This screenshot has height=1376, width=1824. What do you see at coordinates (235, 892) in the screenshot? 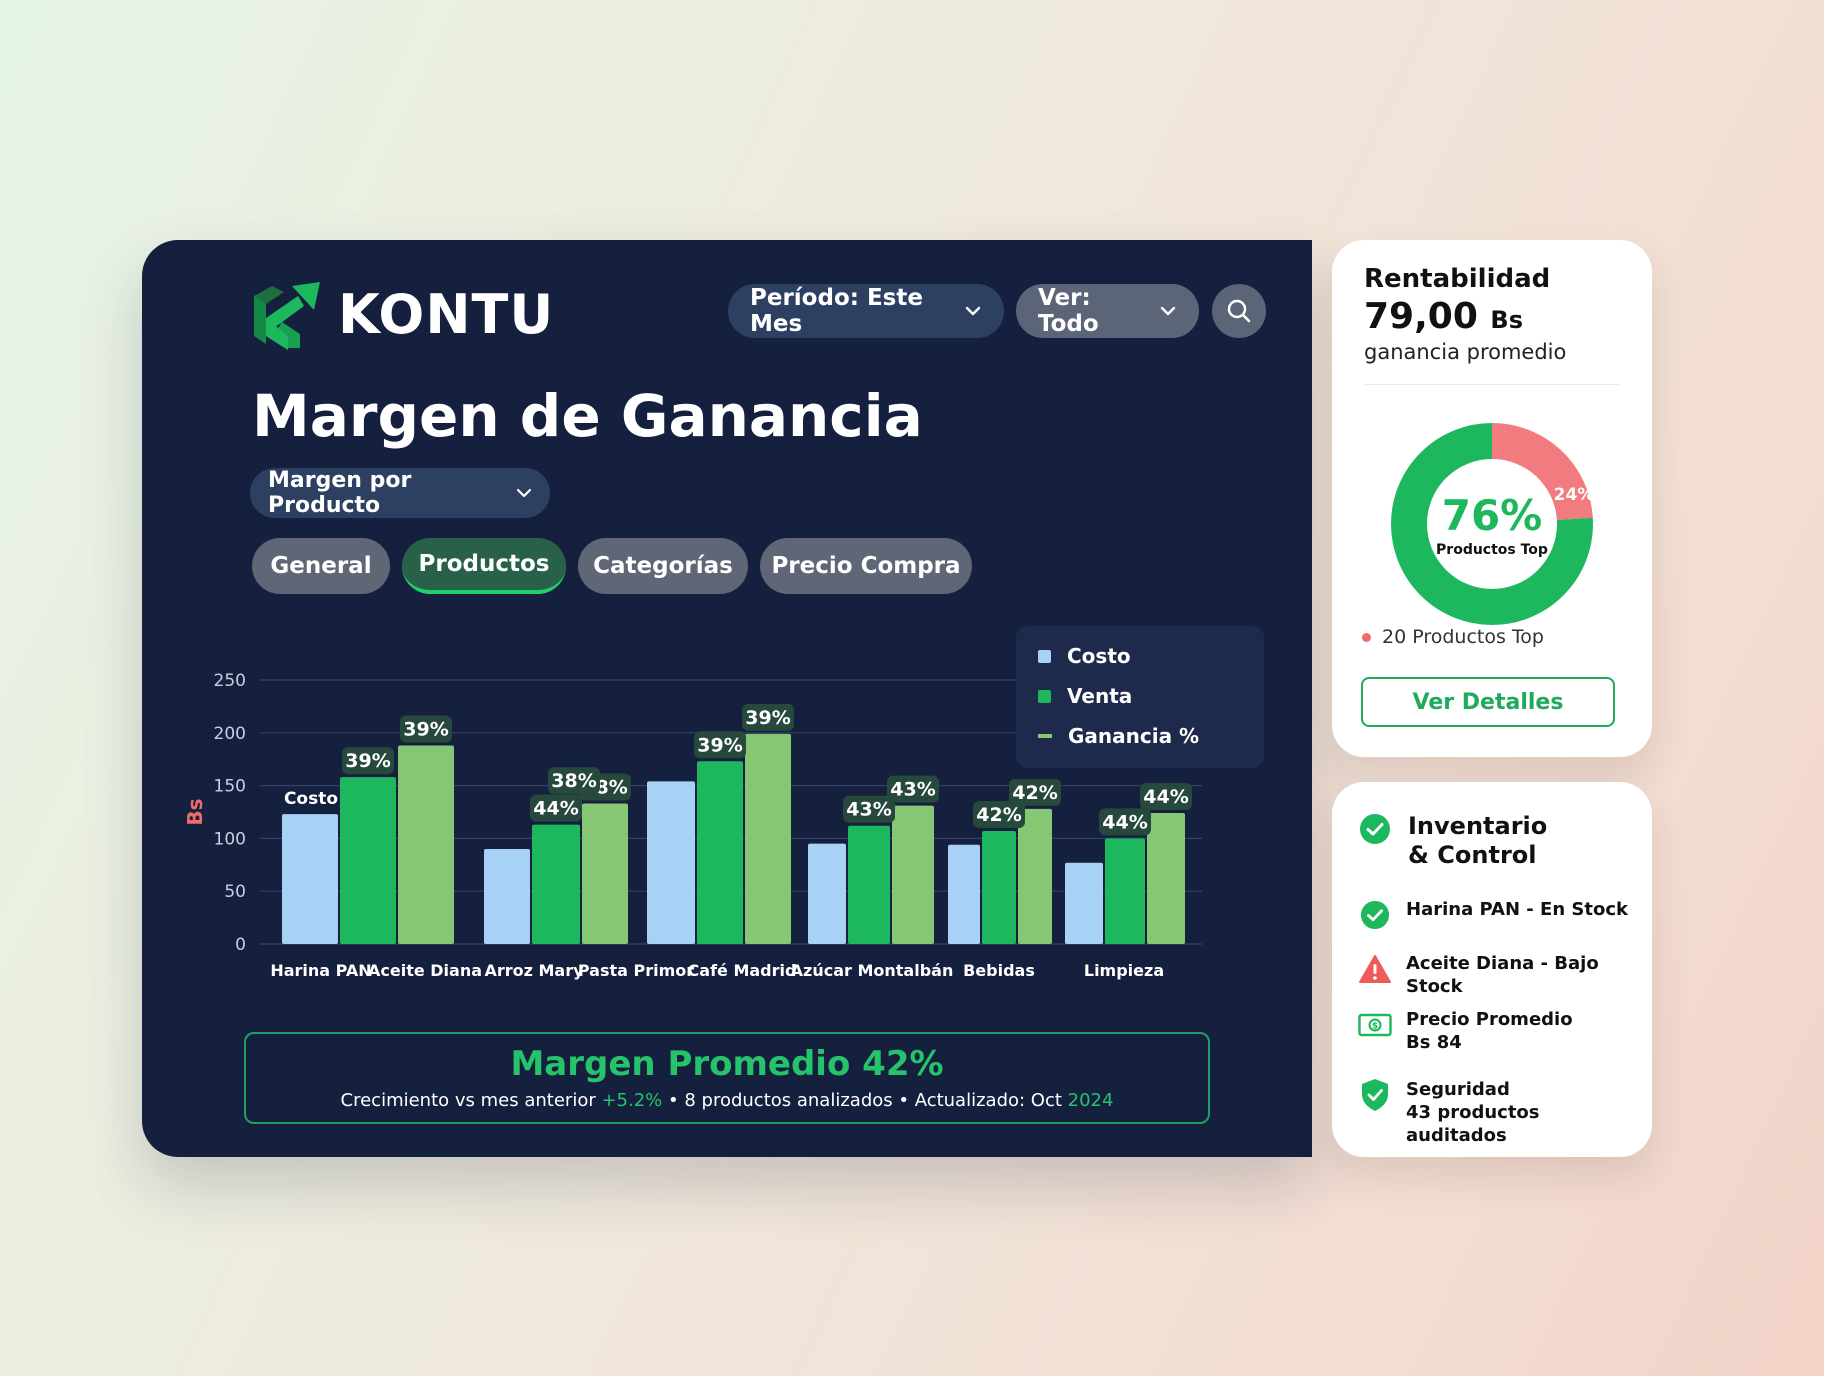
I see `y-tick-label: 50` at bounding box center [235, 892].